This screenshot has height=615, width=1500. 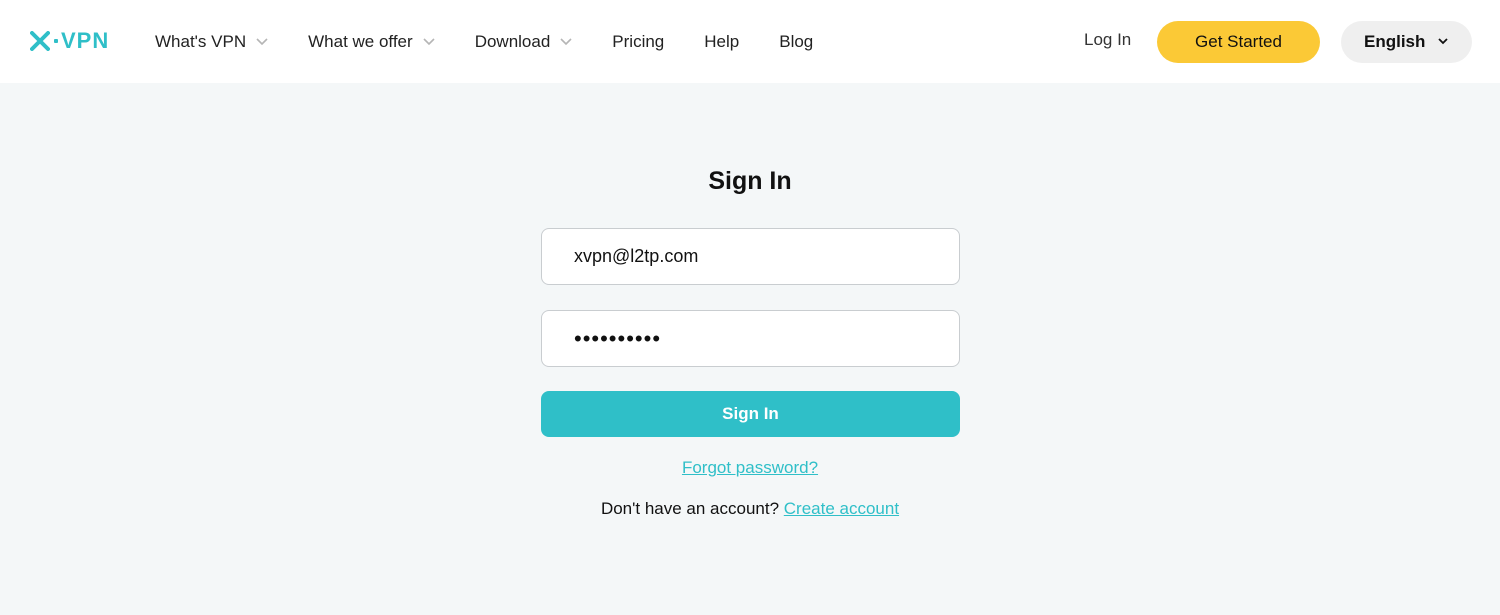 I want to click on xvpn-logo: VPN, so click(x=69, y=41).